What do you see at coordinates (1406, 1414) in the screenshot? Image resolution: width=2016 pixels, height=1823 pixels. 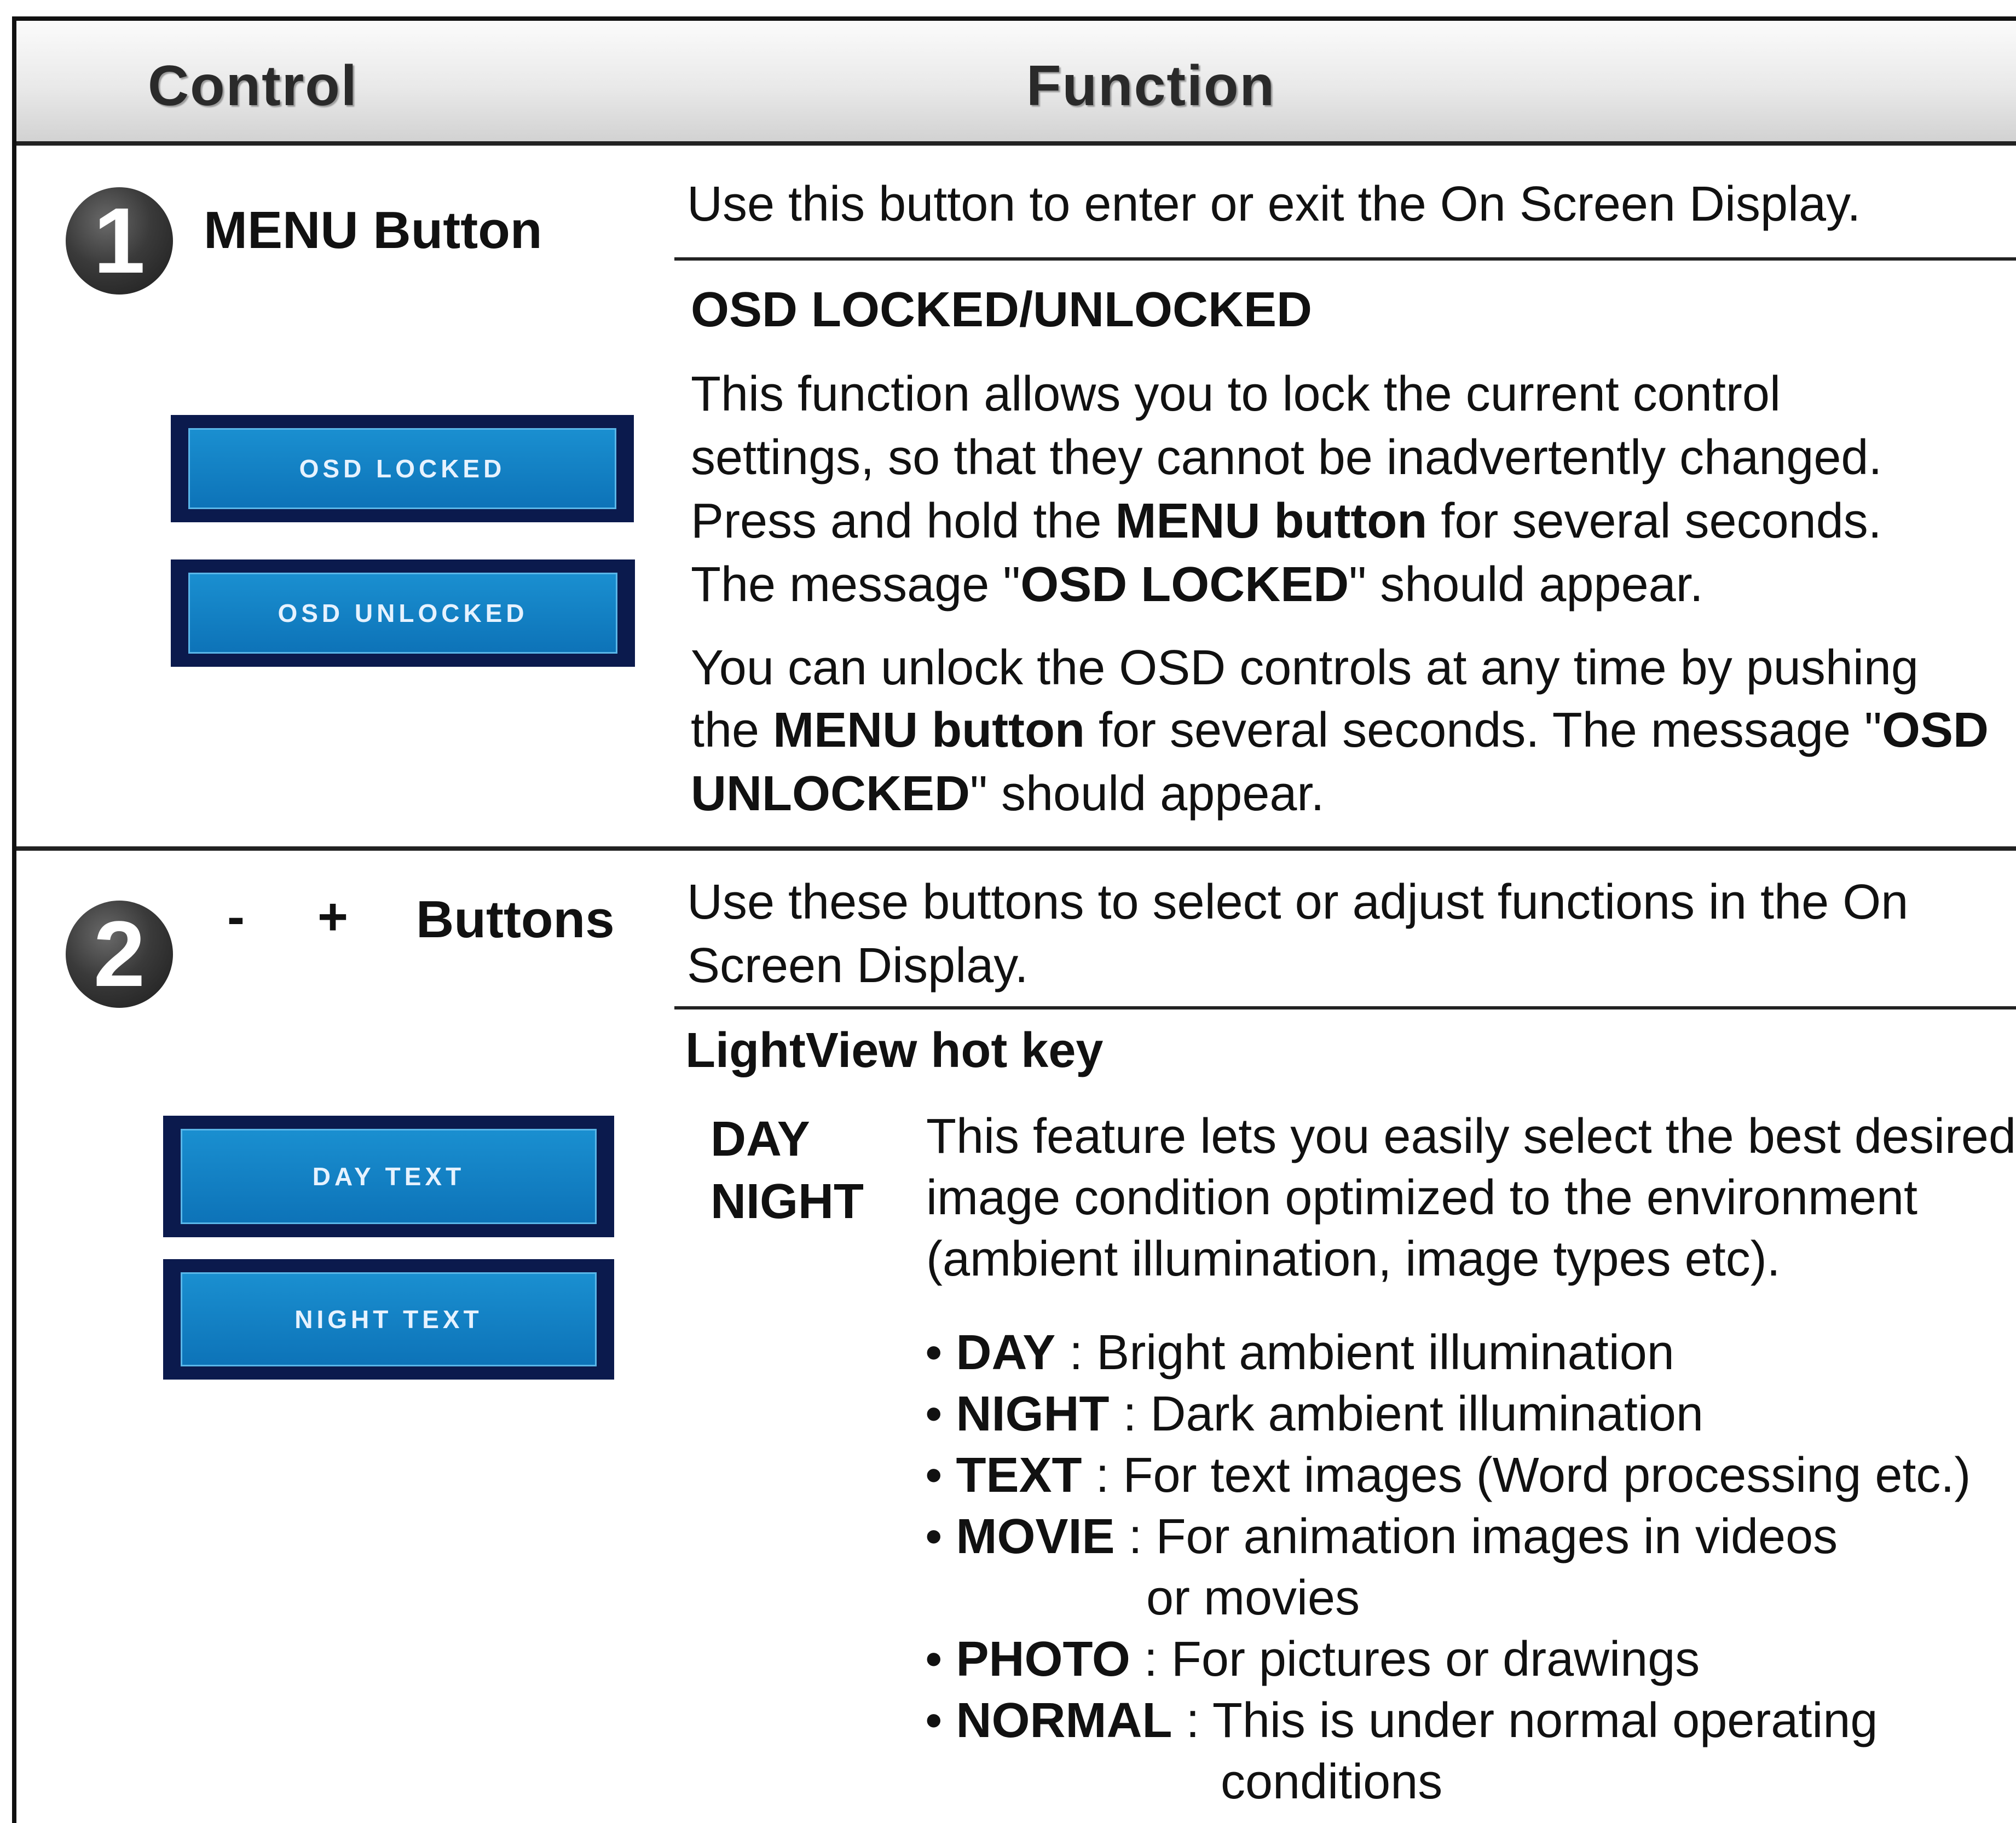 I see `mode-desc: : Dark ambient illumination` at bounding box center [1406, 1414].